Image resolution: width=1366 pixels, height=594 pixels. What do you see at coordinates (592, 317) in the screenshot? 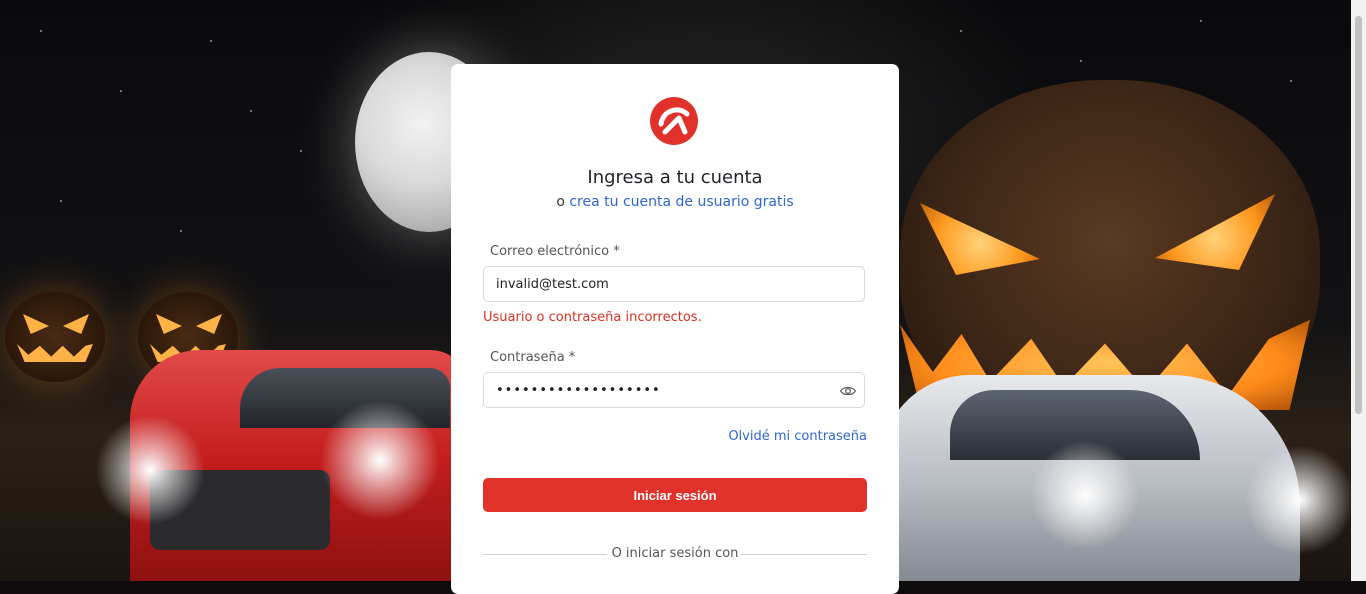
I see `error-message: Usuario o contraseña incorrectos.` at bounding box center [592, 317].